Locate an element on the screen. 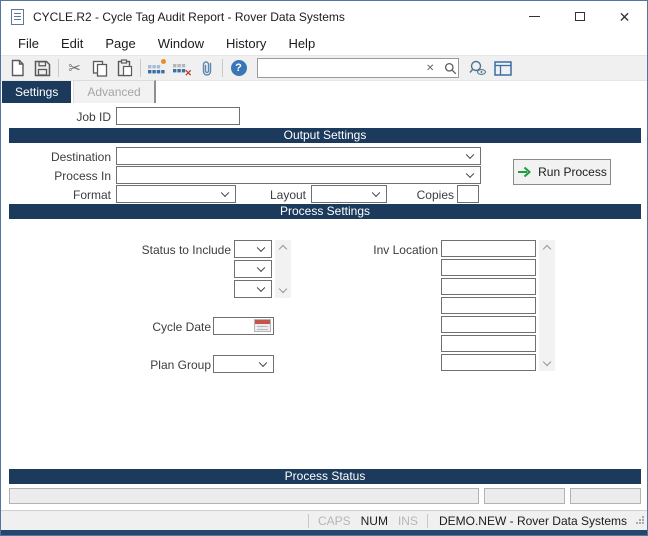 The image size is (648, 536). document-icon is located at coordinates (17, 16).